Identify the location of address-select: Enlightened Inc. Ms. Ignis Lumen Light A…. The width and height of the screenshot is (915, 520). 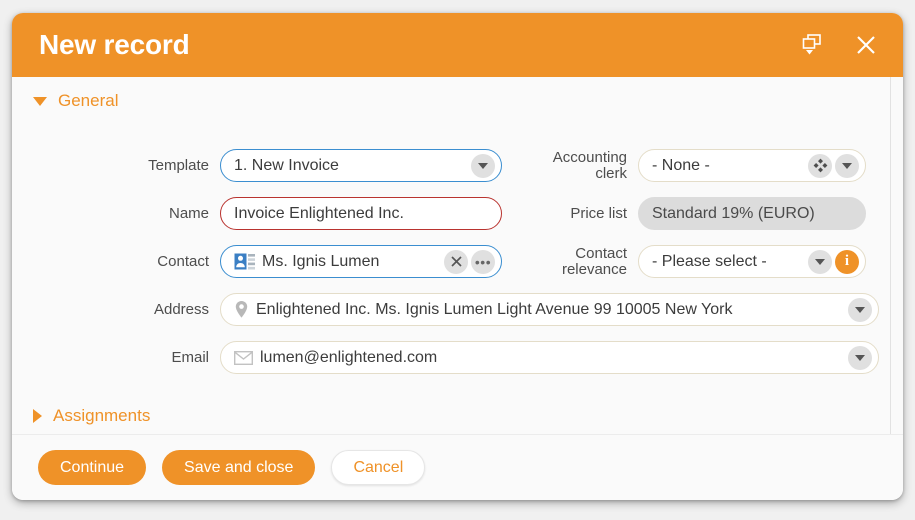
(549, 309).